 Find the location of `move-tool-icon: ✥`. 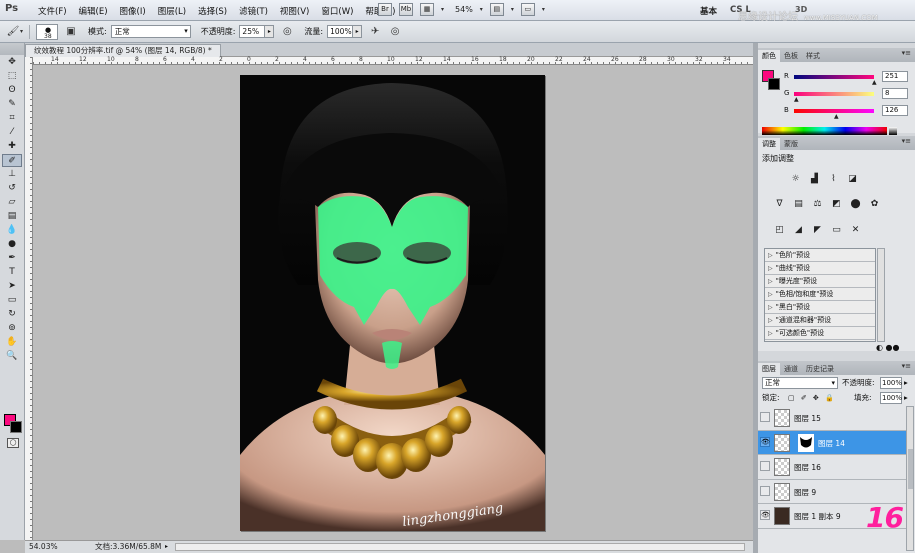

move-tool-icon: ✥ is located at coordinates (12, 62).